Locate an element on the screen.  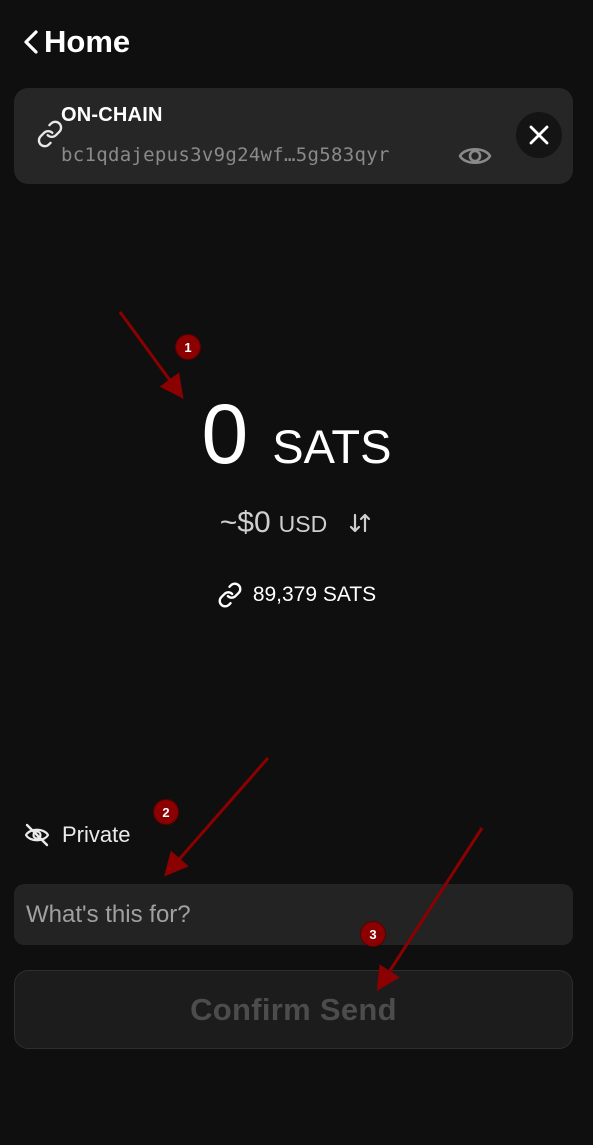
chevron-left-icon is located at coordinates (31, 42).